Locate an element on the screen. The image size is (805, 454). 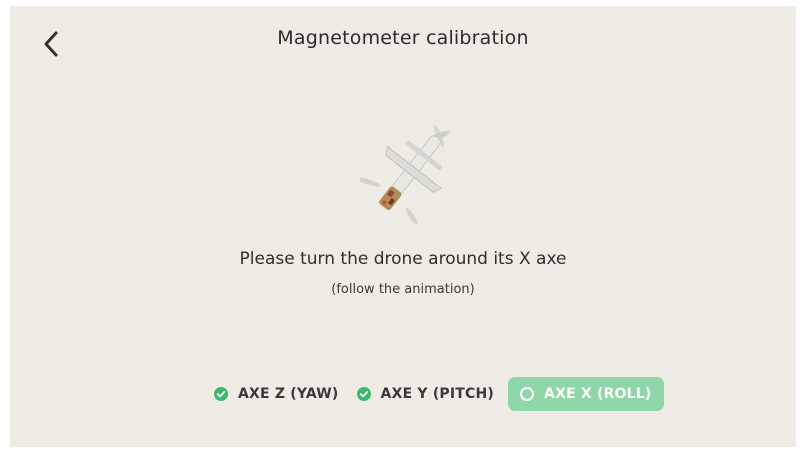
drone-animation is located at coordinates (405, 174).